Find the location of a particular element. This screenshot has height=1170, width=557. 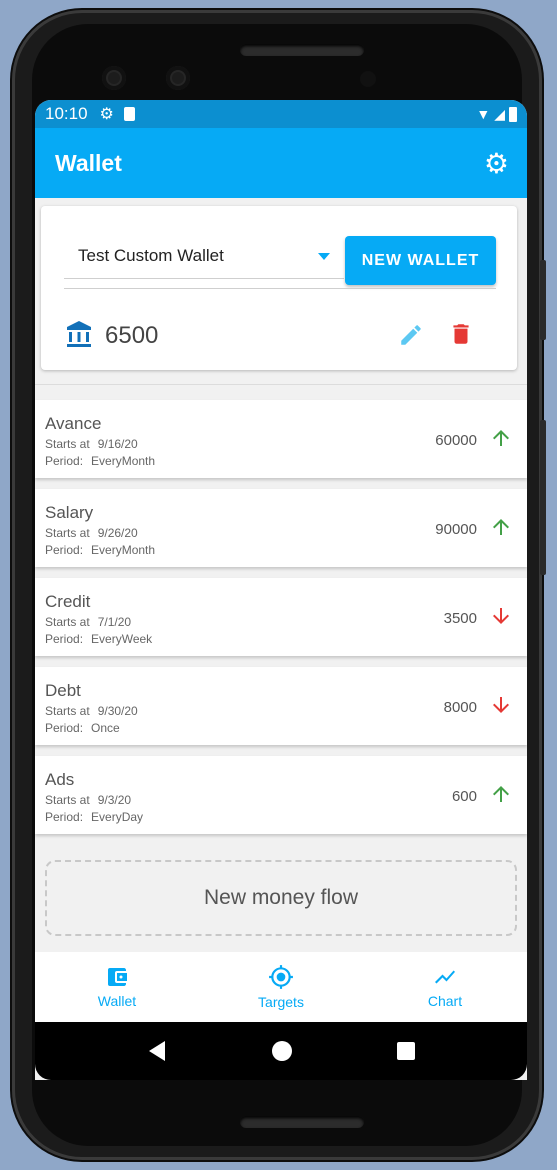

start-date: 9/3/20 is located at coordinates (114, 800).